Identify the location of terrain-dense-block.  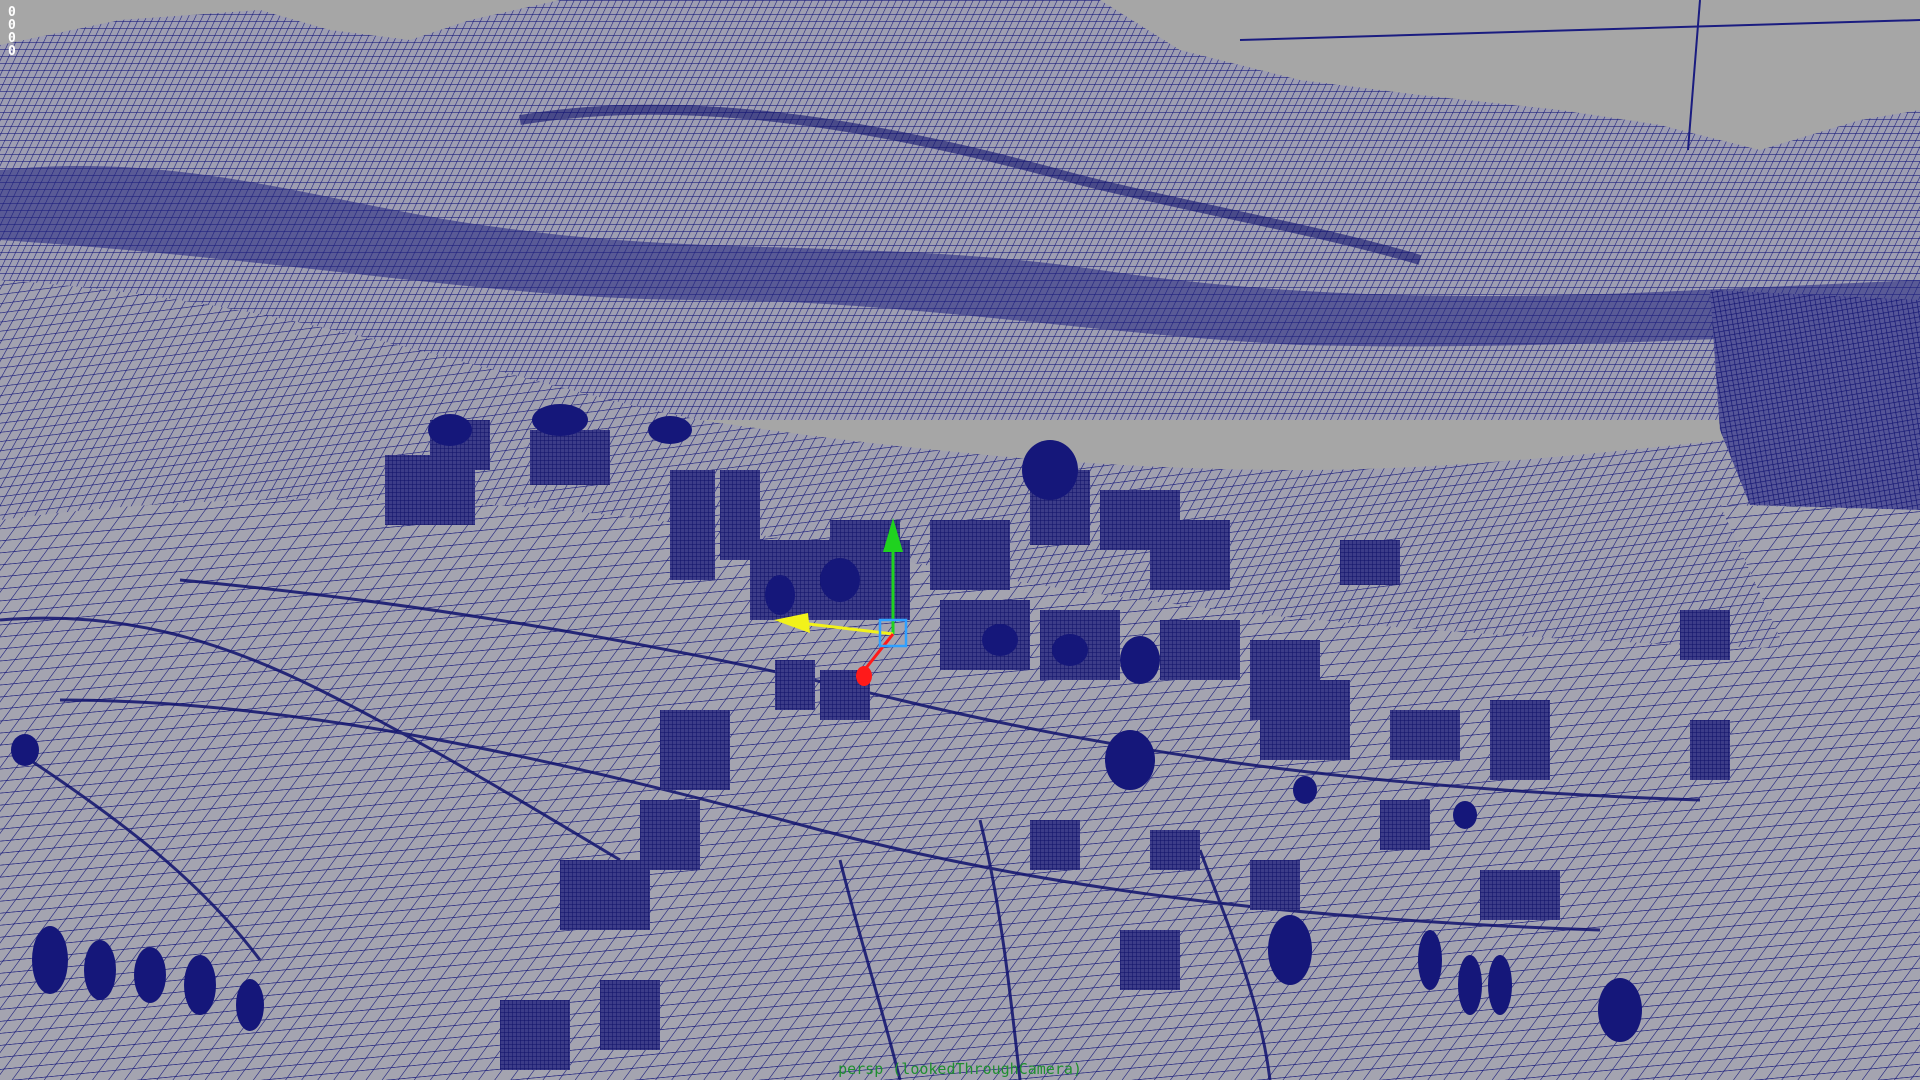
(1815, 400).